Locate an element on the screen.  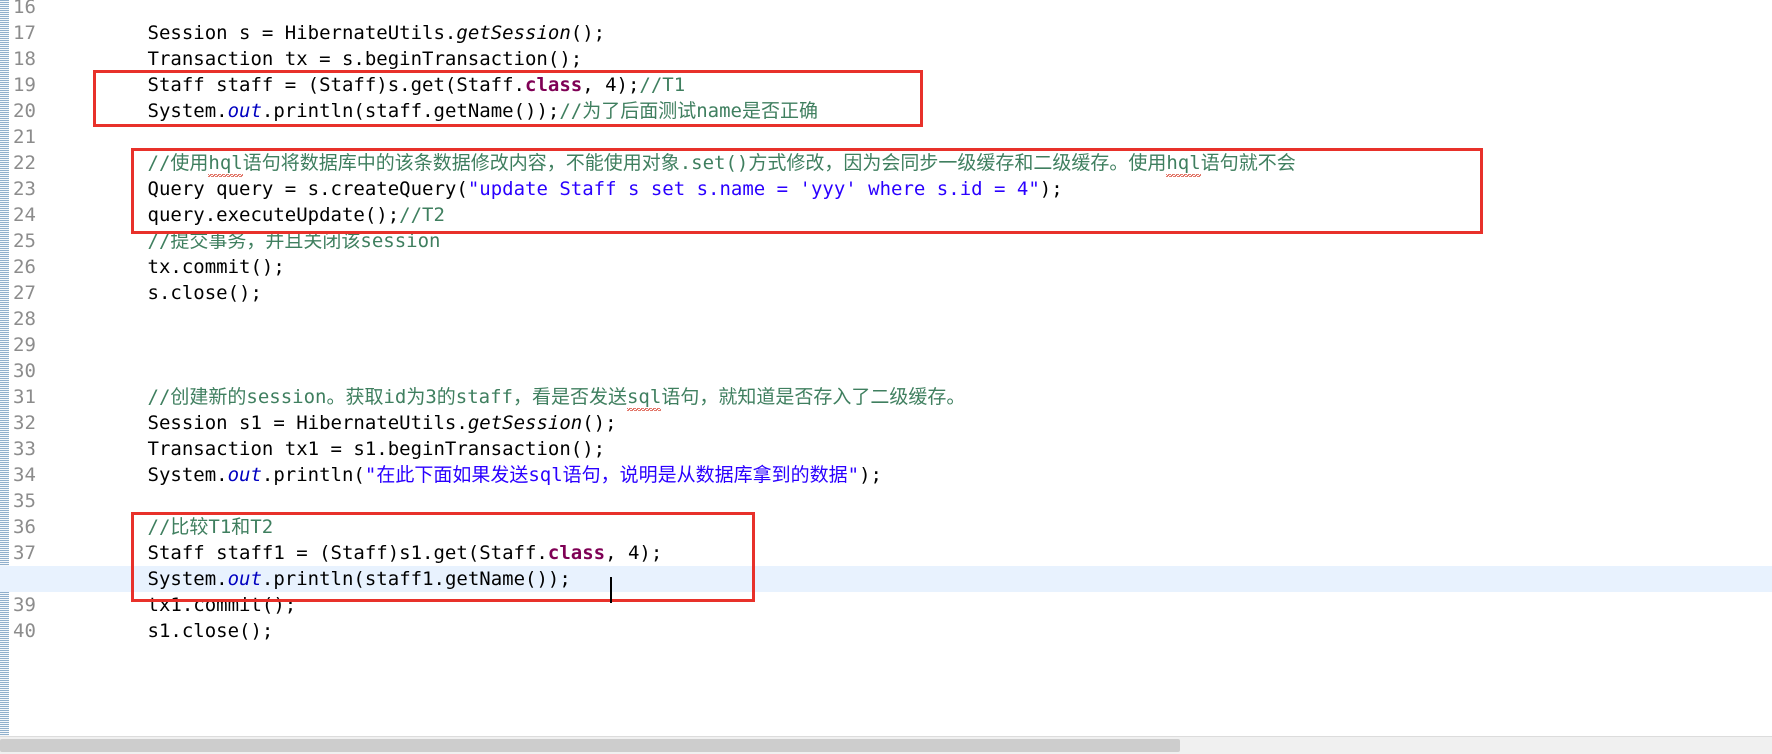
code-token-plain: Staff staff1 = (Staff)s1.get(Staff. is located at coordinates (302, 553).